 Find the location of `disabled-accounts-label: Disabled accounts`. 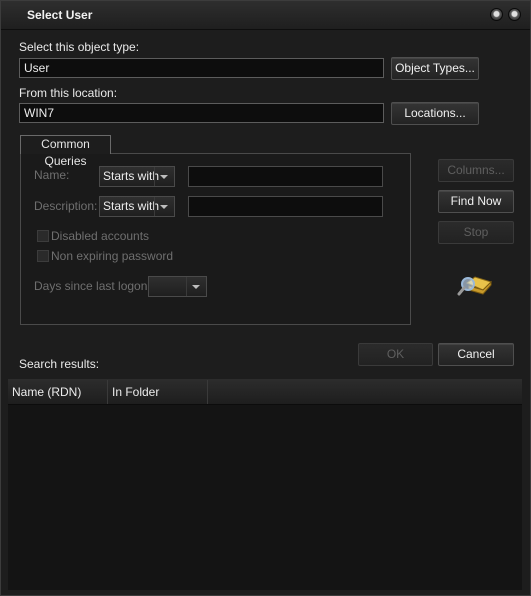

disabled-accounts-label: Disabled accounts is located at coordinates (100, 236).